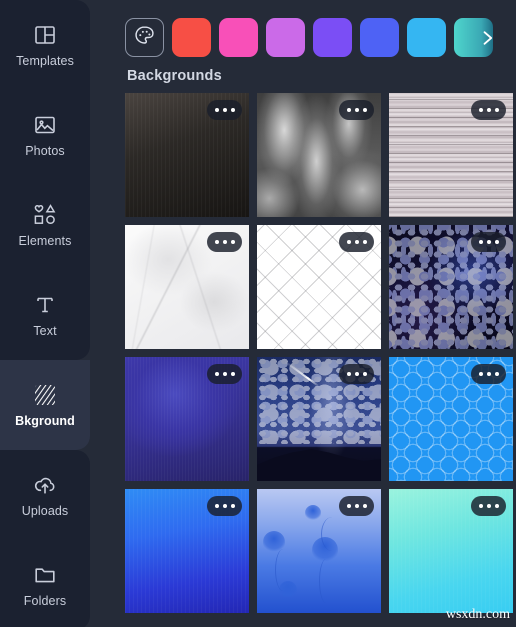  I want to click on color-palette-icon, so click(144, 38).